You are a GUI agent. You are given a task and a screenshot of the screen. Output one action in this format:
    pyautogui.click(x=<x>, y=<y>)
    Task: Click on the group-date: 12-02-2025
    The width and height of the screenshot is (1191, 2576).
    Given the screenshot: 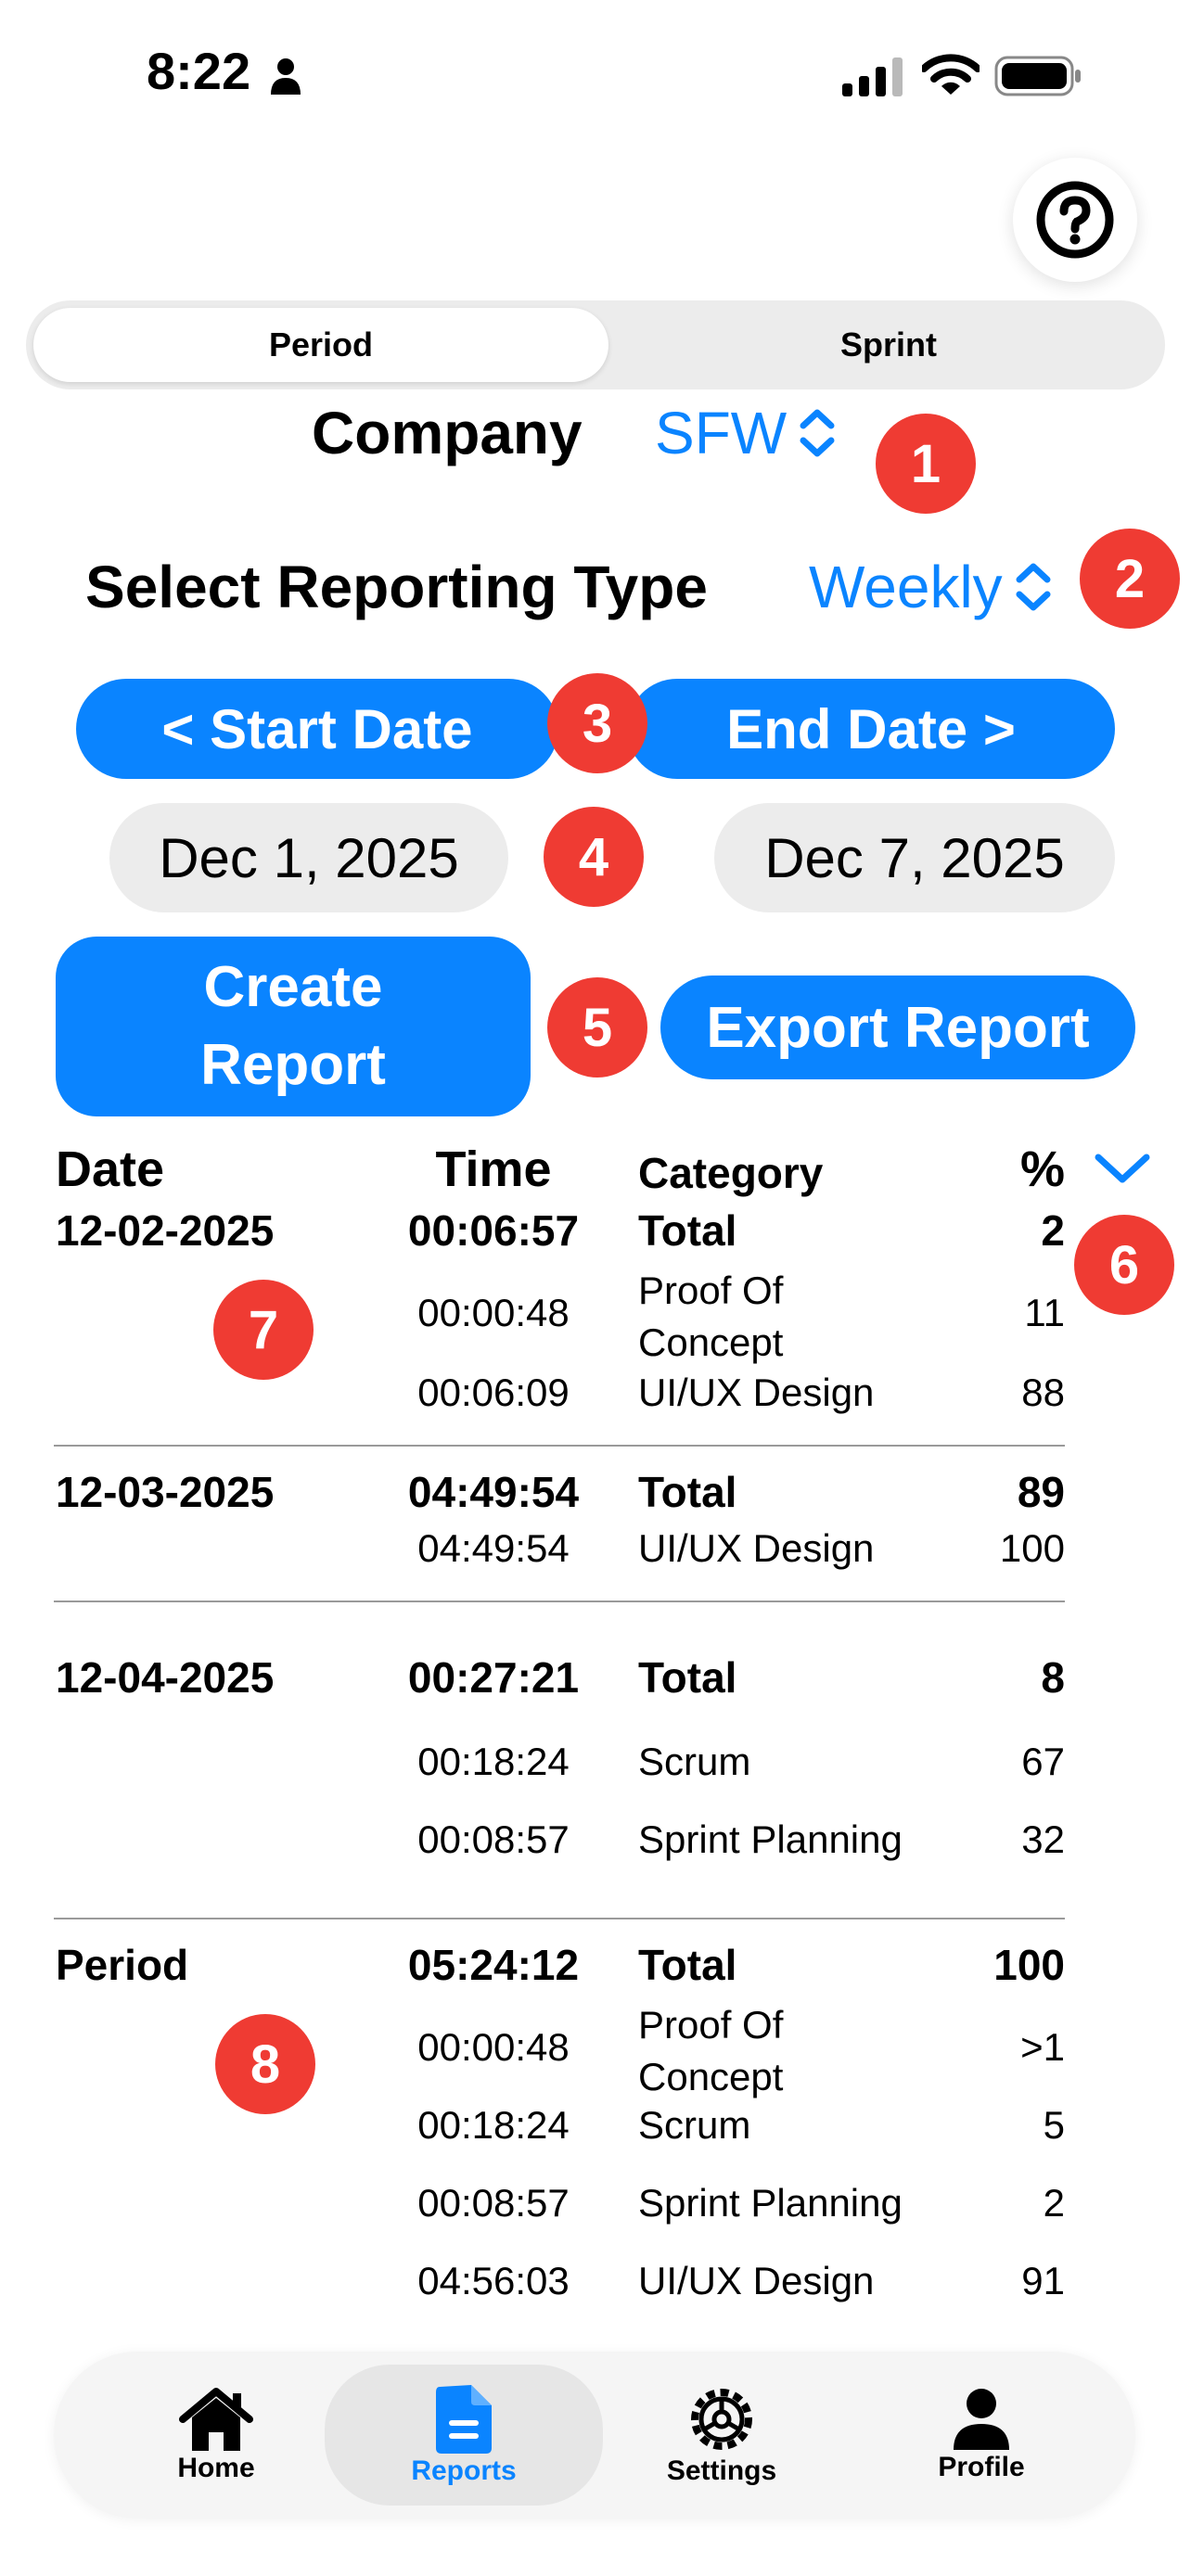 What is the action you would take?
    pyautogui.click(x=165, y=1230)
    